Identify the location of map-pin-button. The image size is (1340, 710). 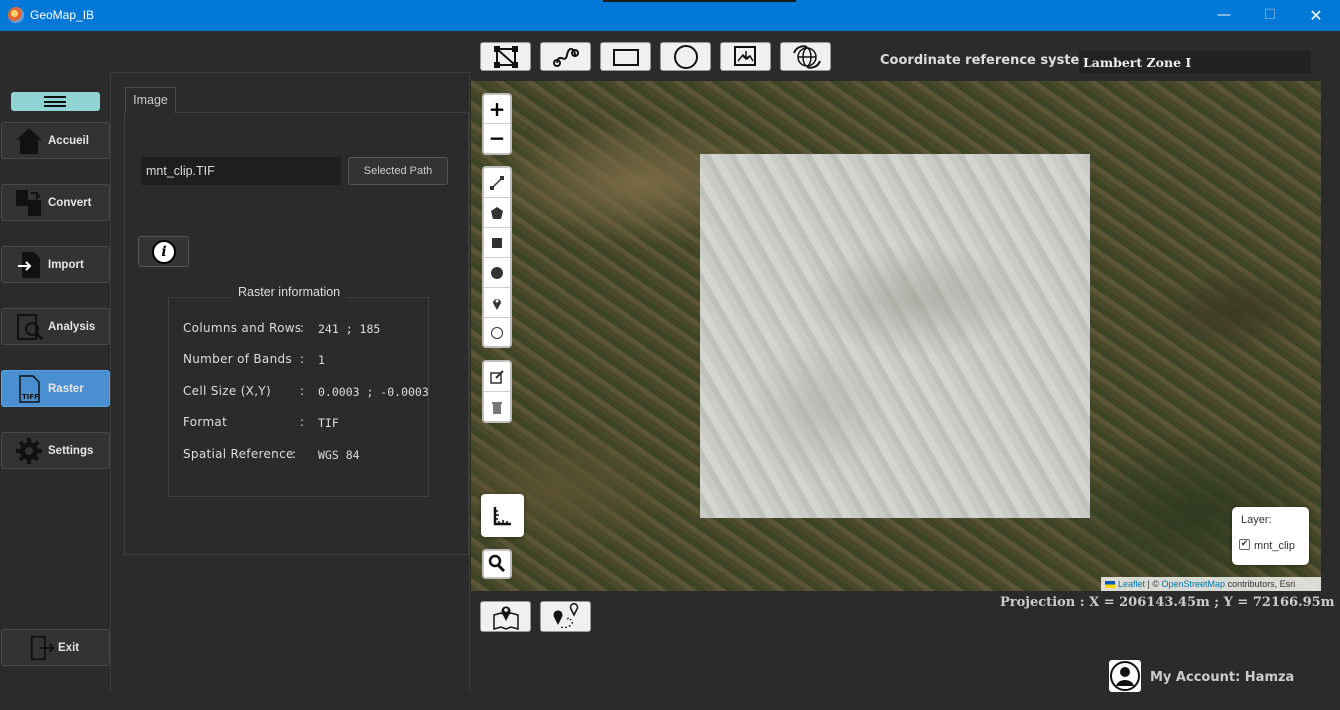
(505, 616).